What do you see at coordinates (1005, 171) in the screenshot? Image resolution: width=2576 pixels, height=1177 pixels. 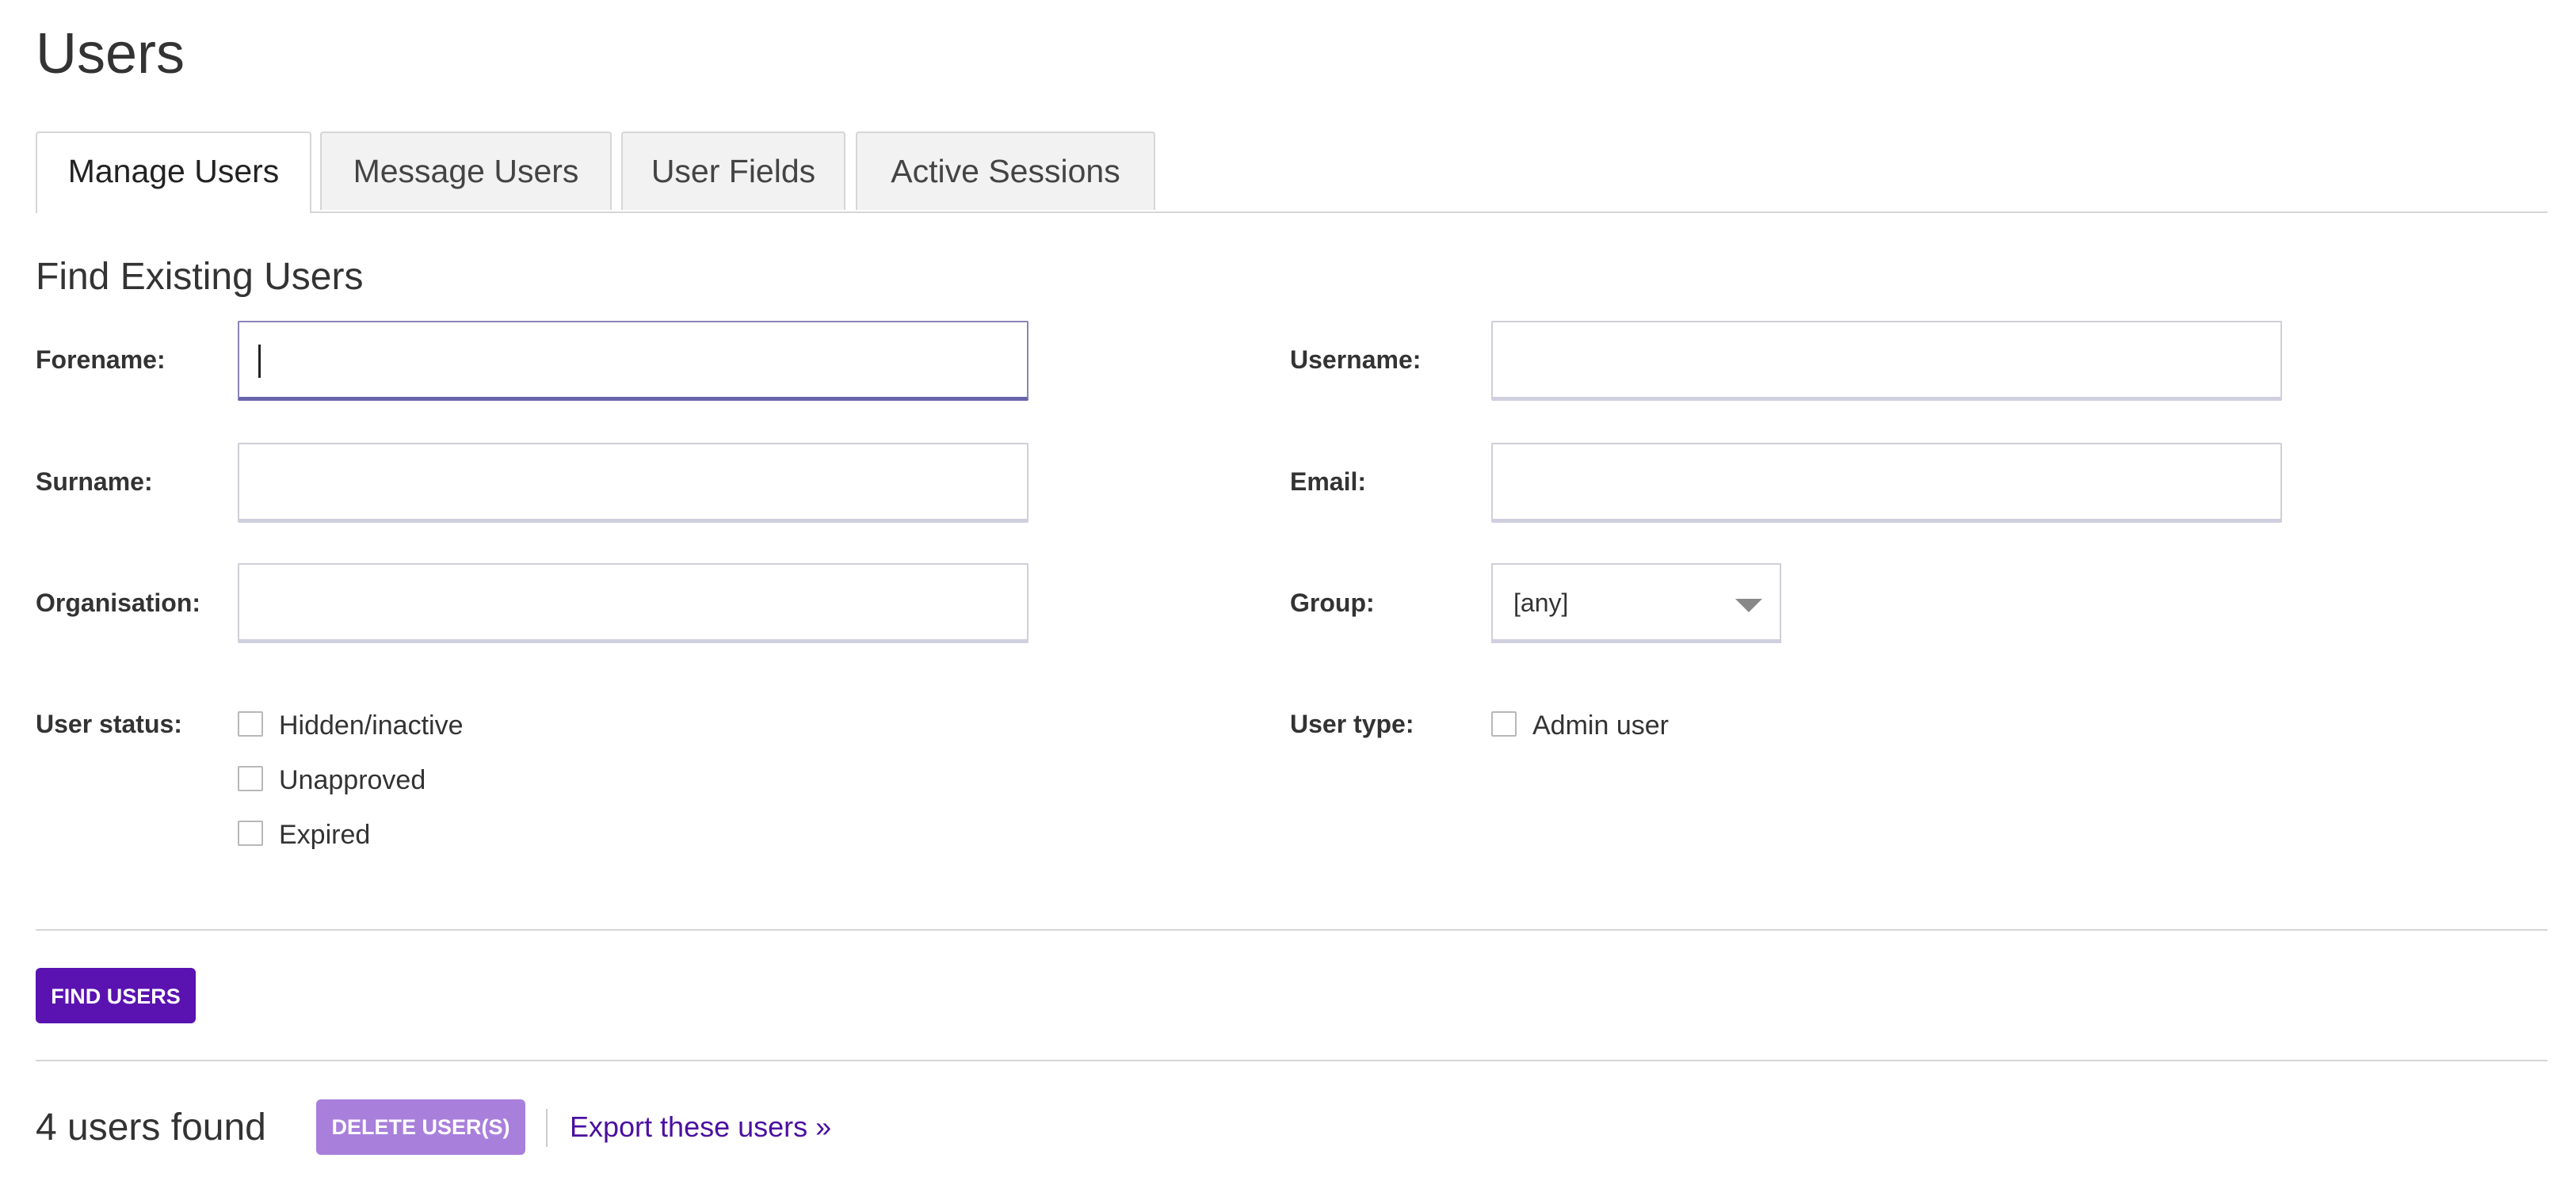 I see `tab-active-sessions: Active Sessions` at bounding box center [1005, 171].